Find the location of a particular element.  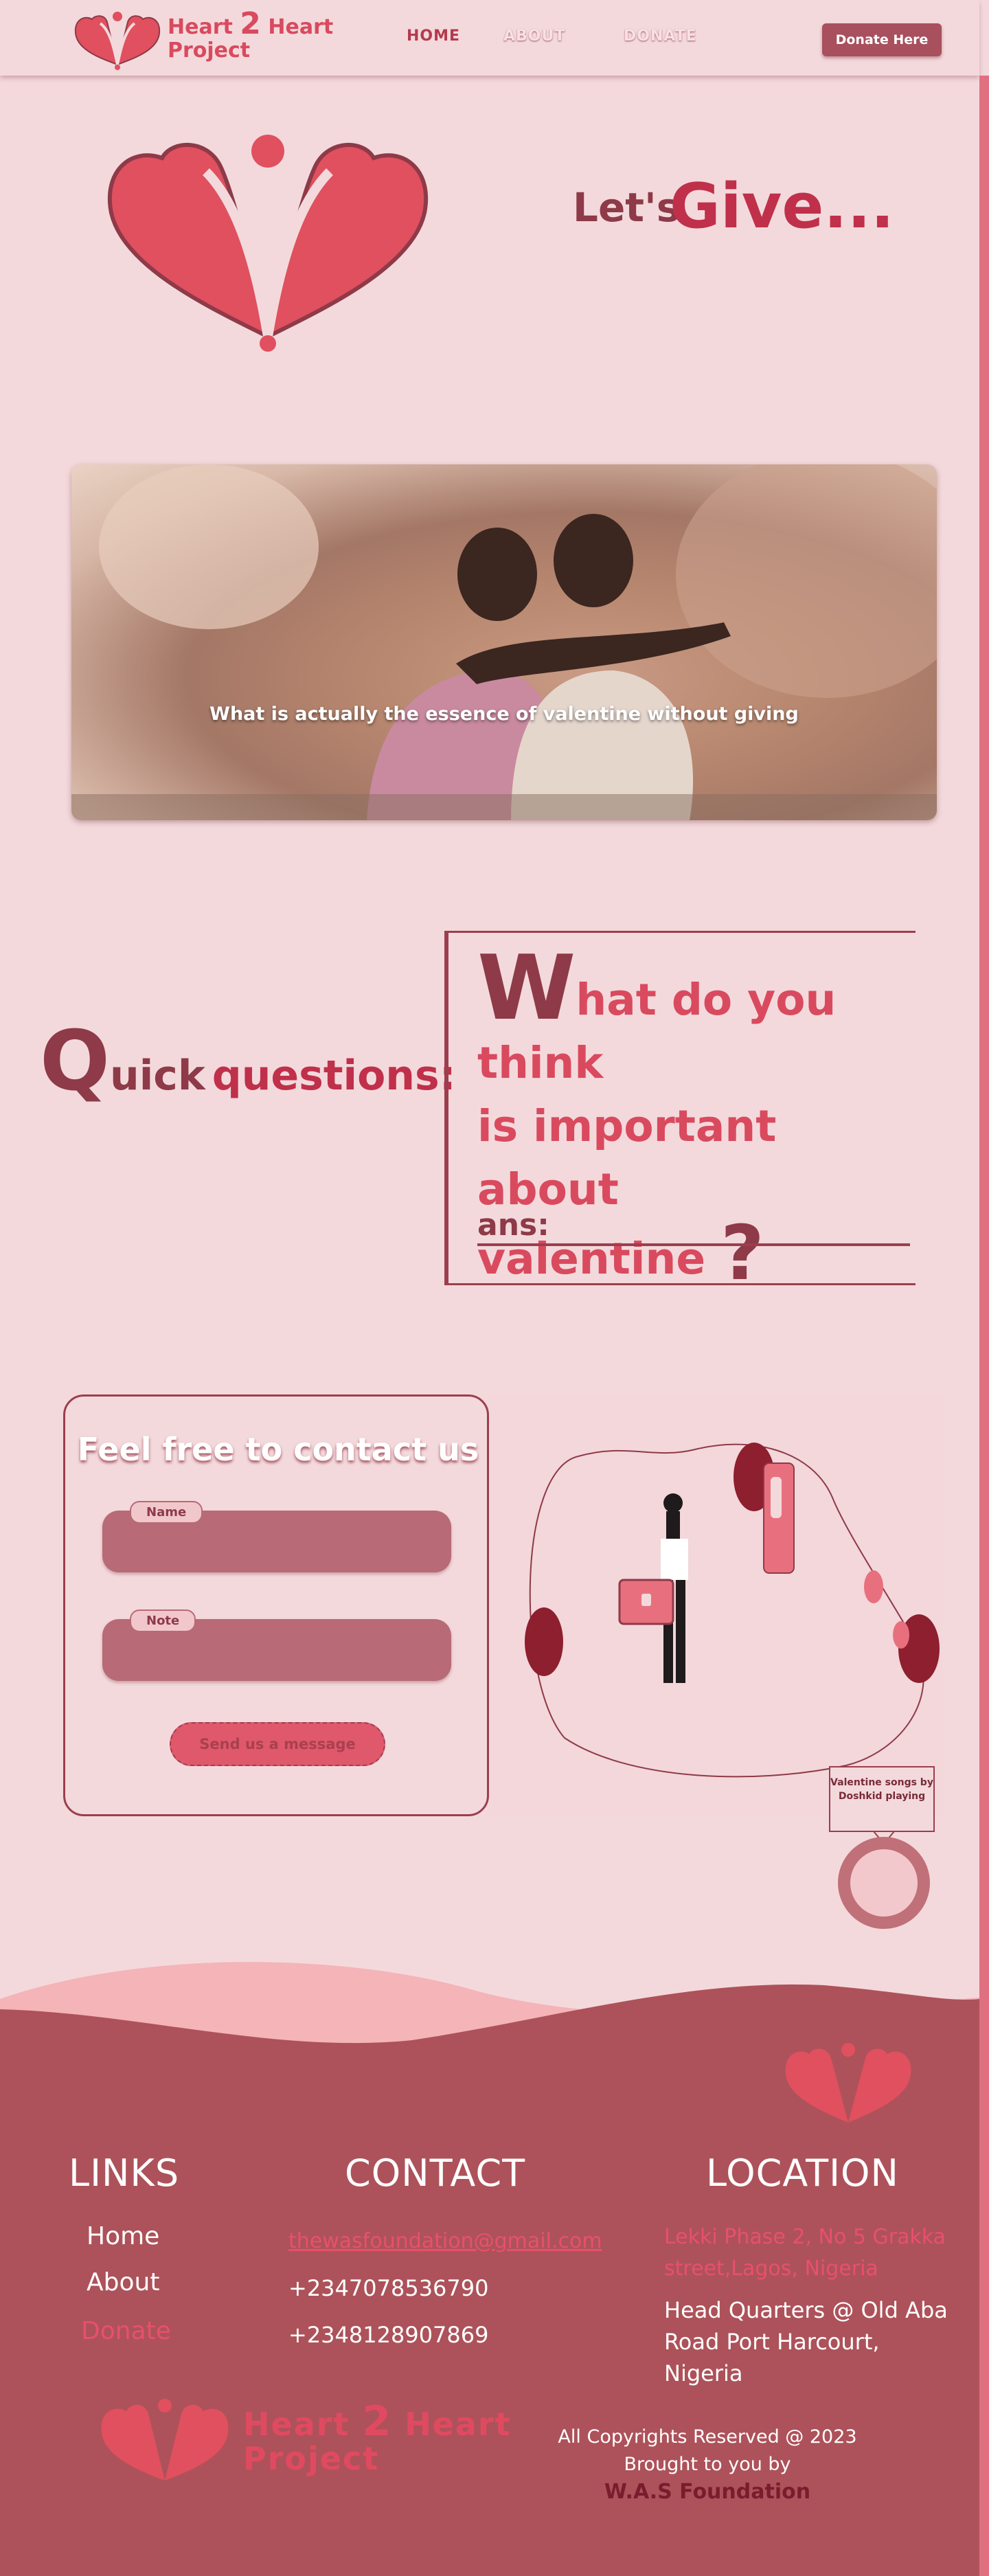

children-photo is located at coordinates (504, 642).